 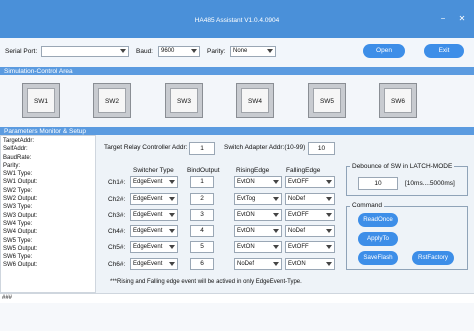 I want to click on switch-sw2: SW2, so click(x=112, y=100).